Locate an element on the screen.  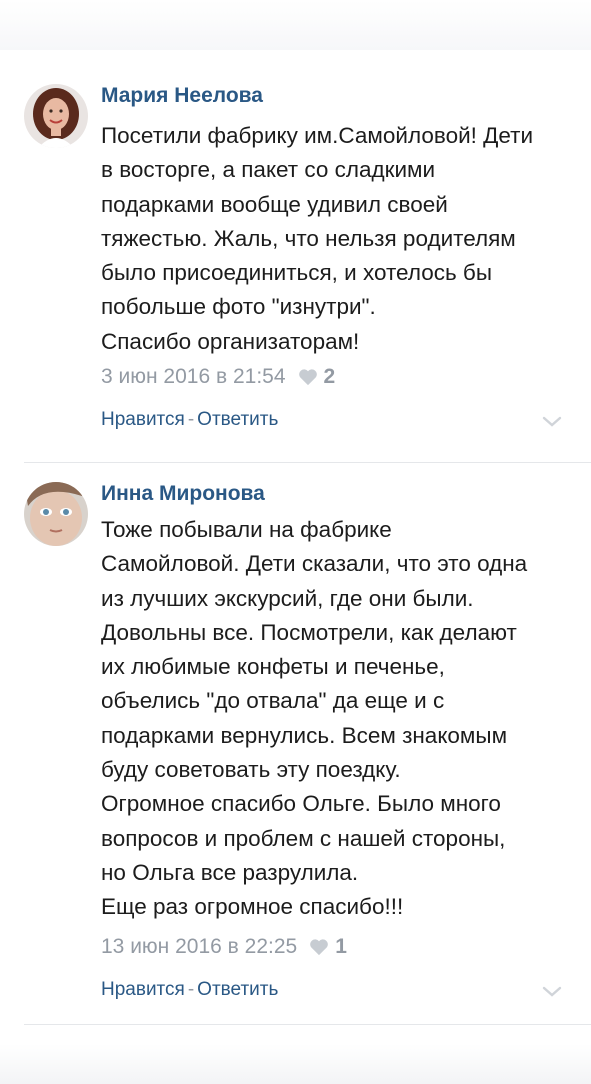
bottom-shade is located at coordinates (295, 1064).